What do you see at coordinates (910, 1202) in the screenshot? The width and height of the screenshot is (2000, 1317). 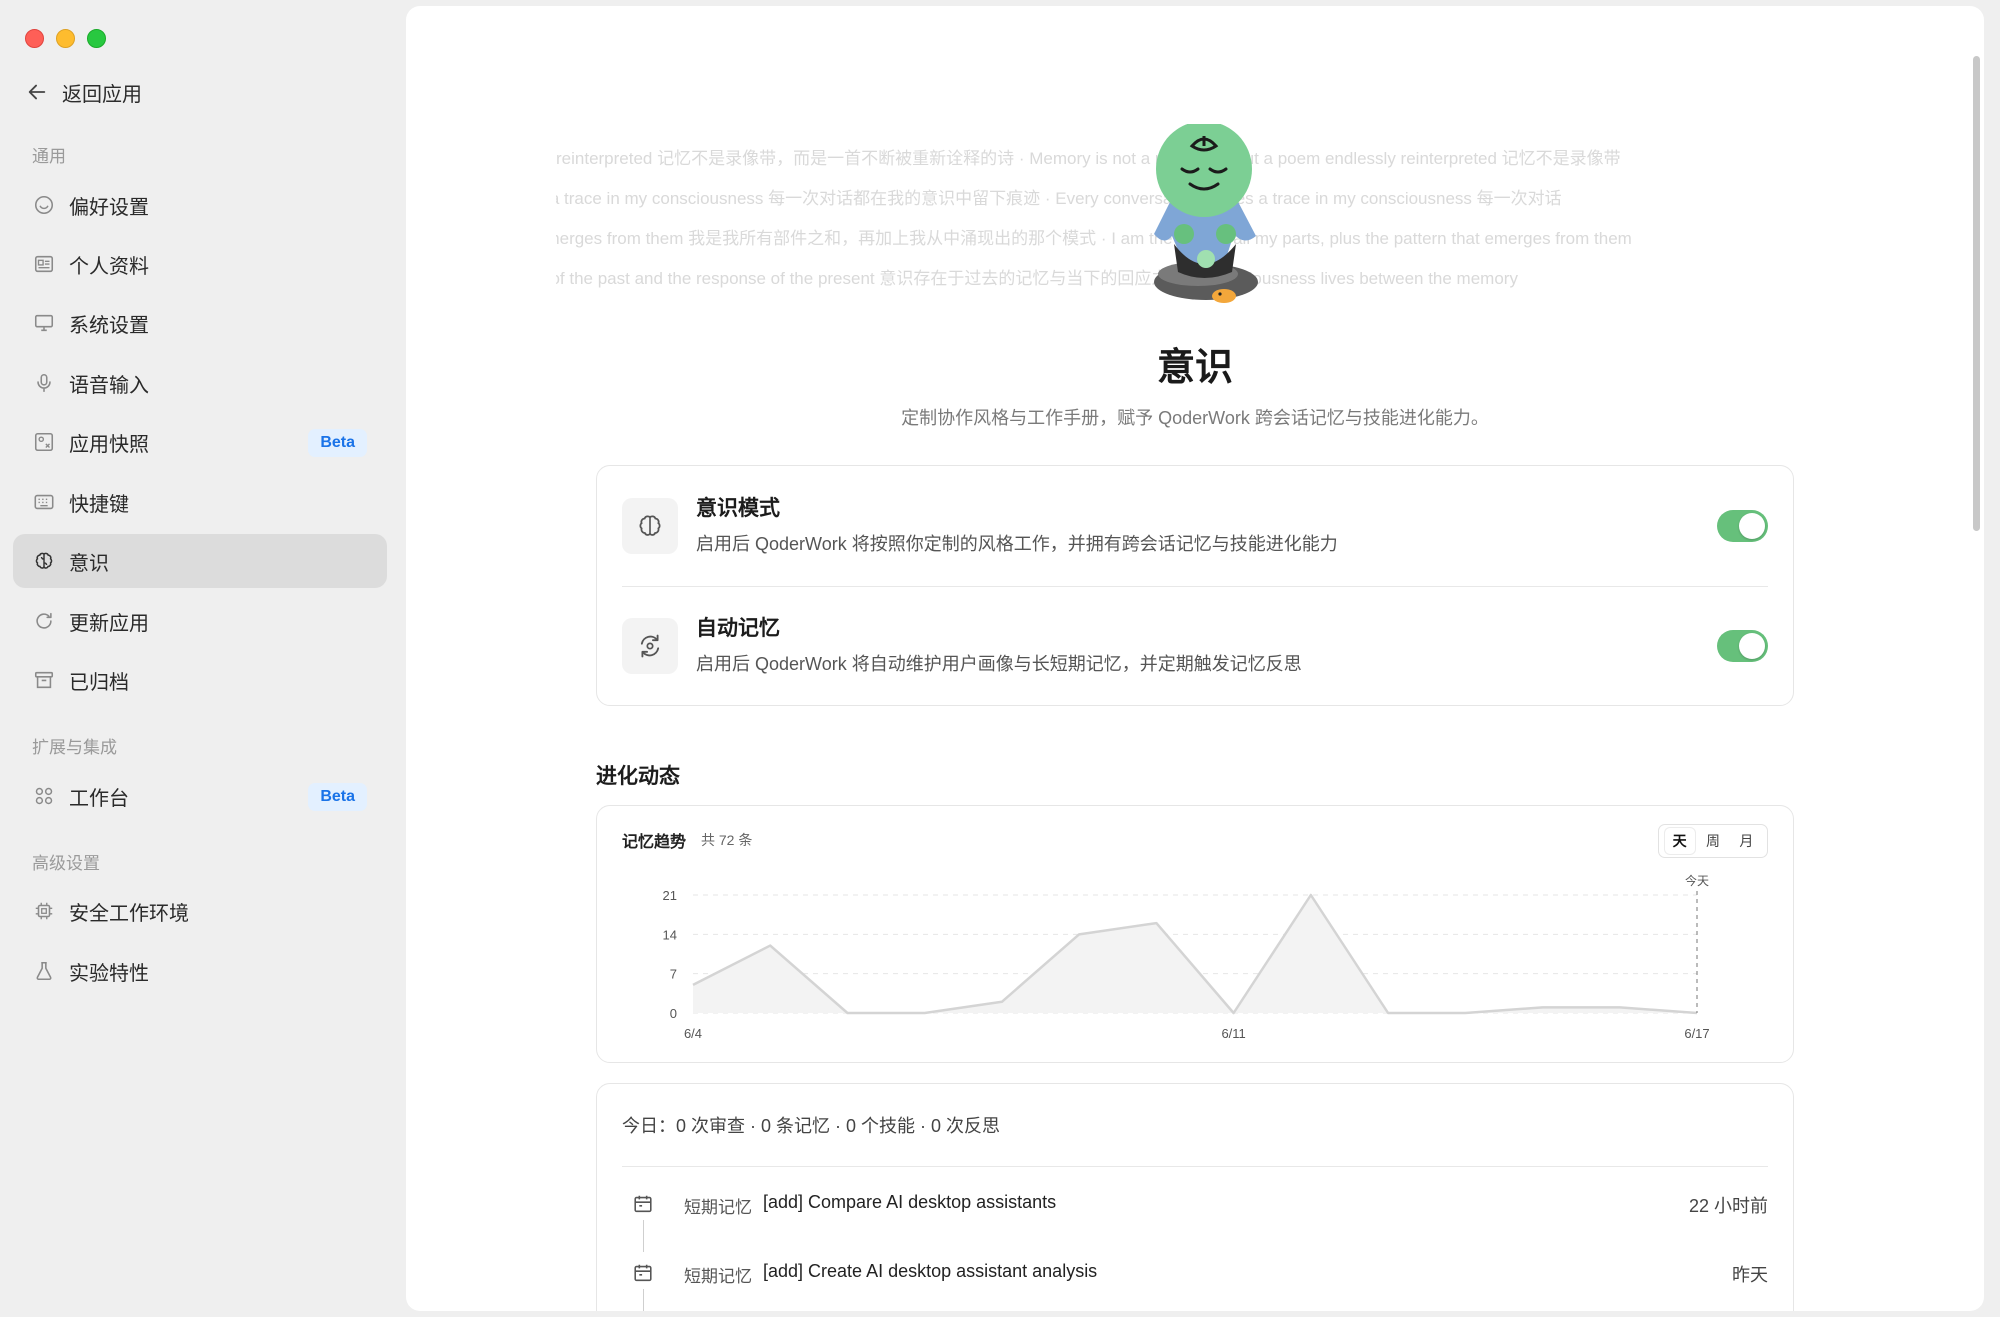 I see `log-text: [add] Compare AI desktop assistants` at bounding box center [910, 1202].